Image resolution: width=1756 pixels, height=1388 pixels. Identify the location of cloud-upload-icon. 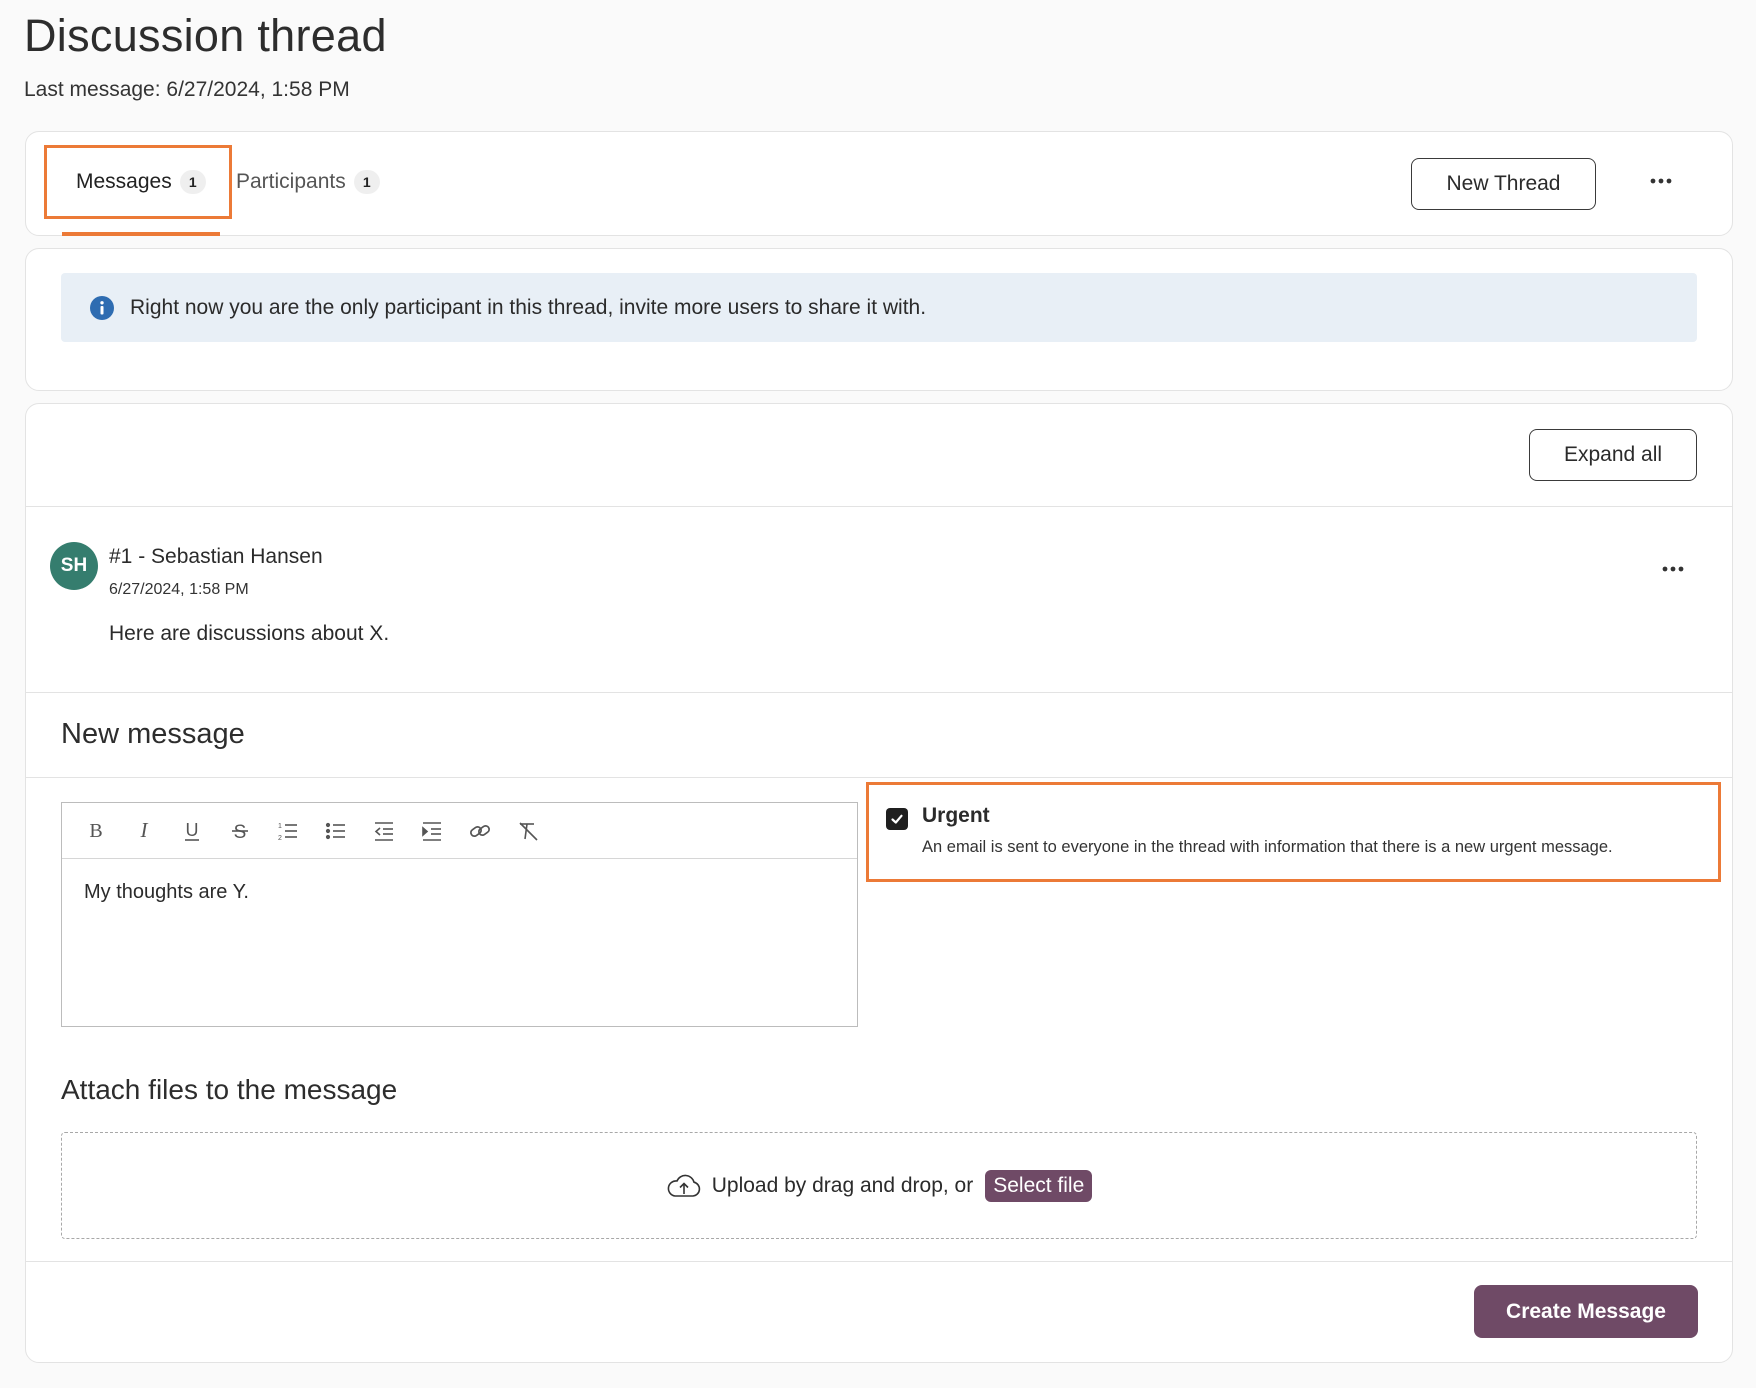
(683, 1185).